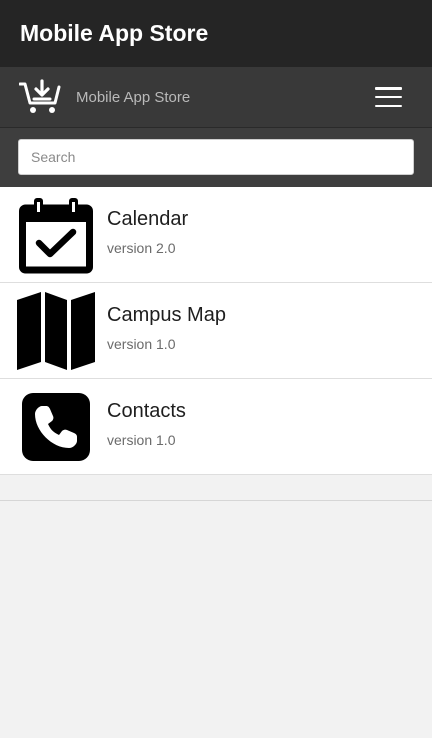  What do you see at coordinates (50, 235) in the screenshot?
I see `calendar-check-icon` at bounding box center [50, 235].